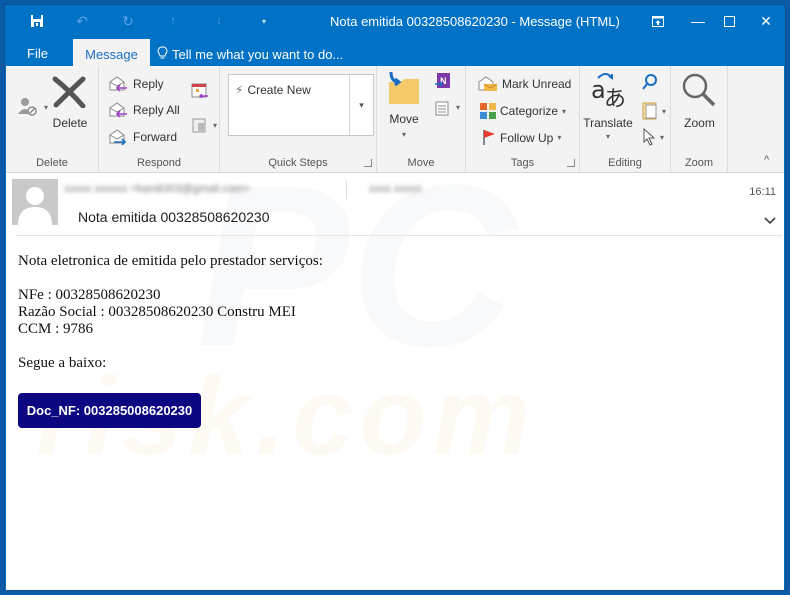  I want to click on mark-unread-label: Mark Unread, so click(537, 84).